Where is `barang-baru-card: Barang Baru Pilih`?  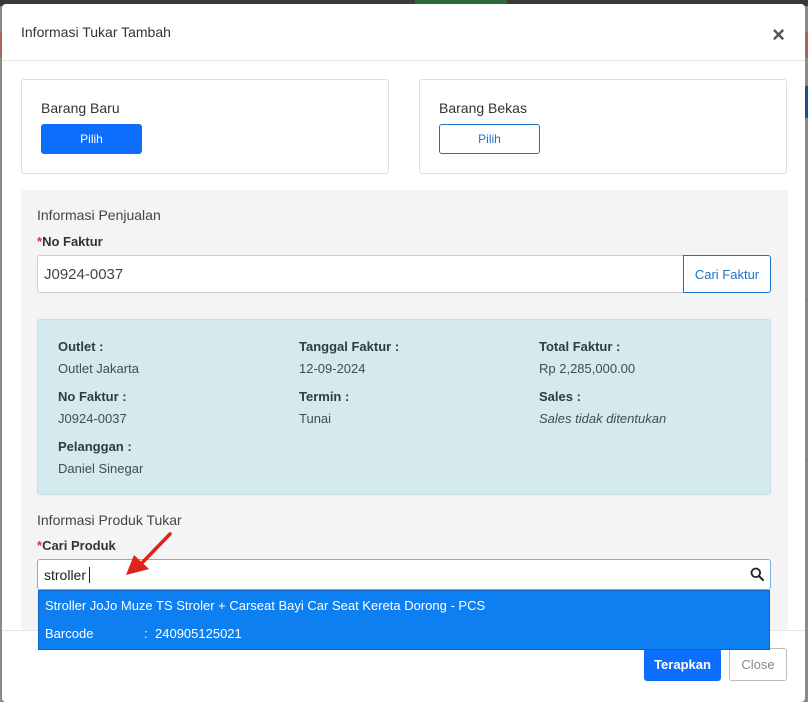
barang-baru-card: Barang Baru Pilih is located at coordinates (205, 126).